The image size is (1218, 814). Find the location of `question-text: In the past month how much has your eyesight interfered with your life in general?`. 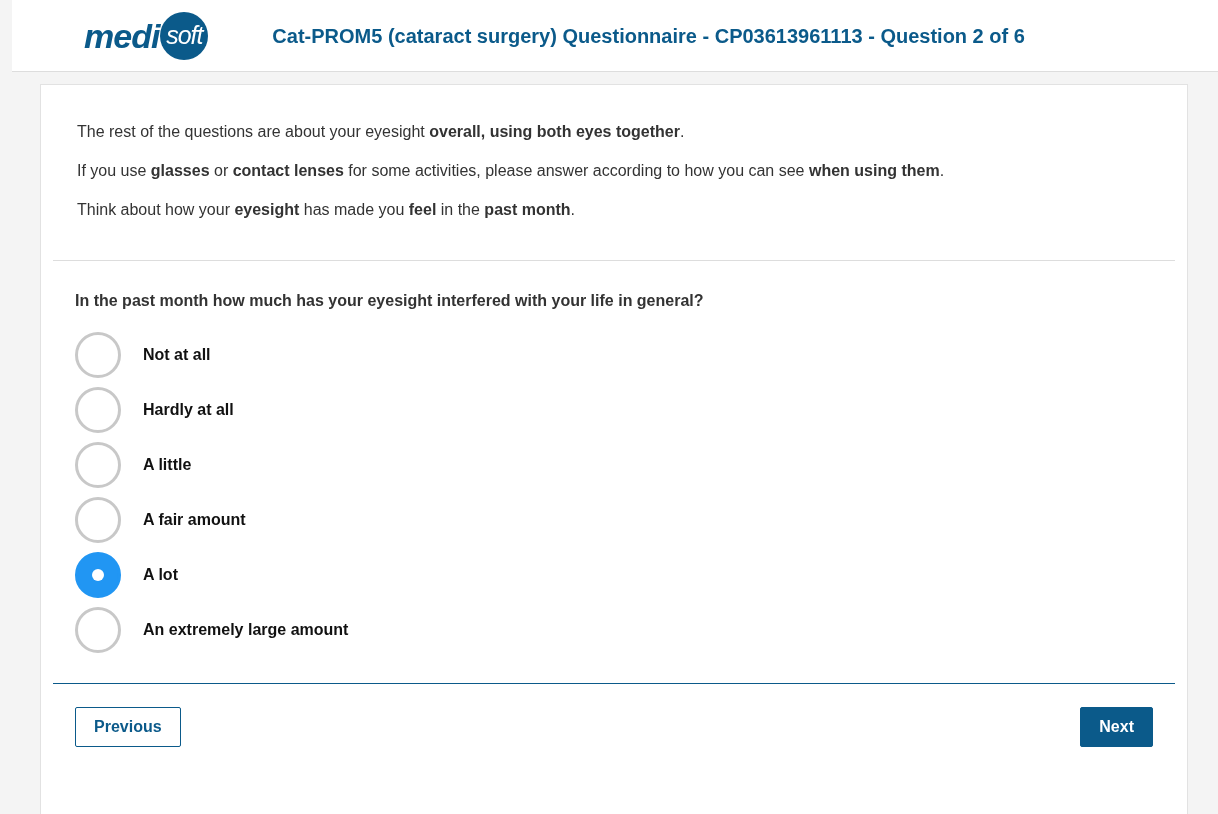

question-text: In the past month how much has your eyesight interfered with your life in general? is located at coordinates (390, 301).